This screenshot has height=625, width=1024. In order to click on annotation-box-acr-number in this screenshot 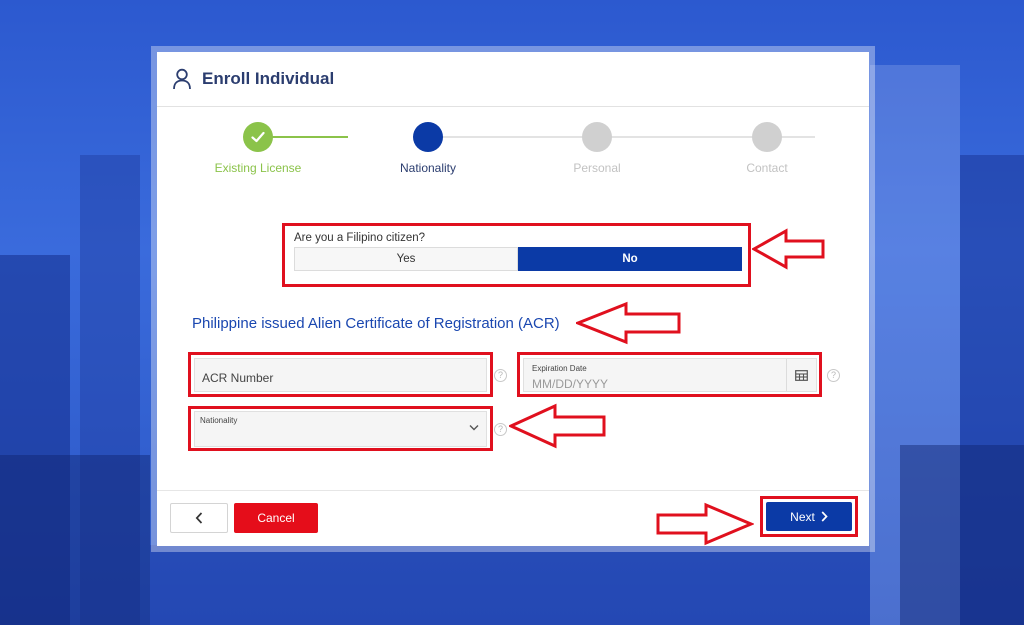, I will do `click(340, 374)`.